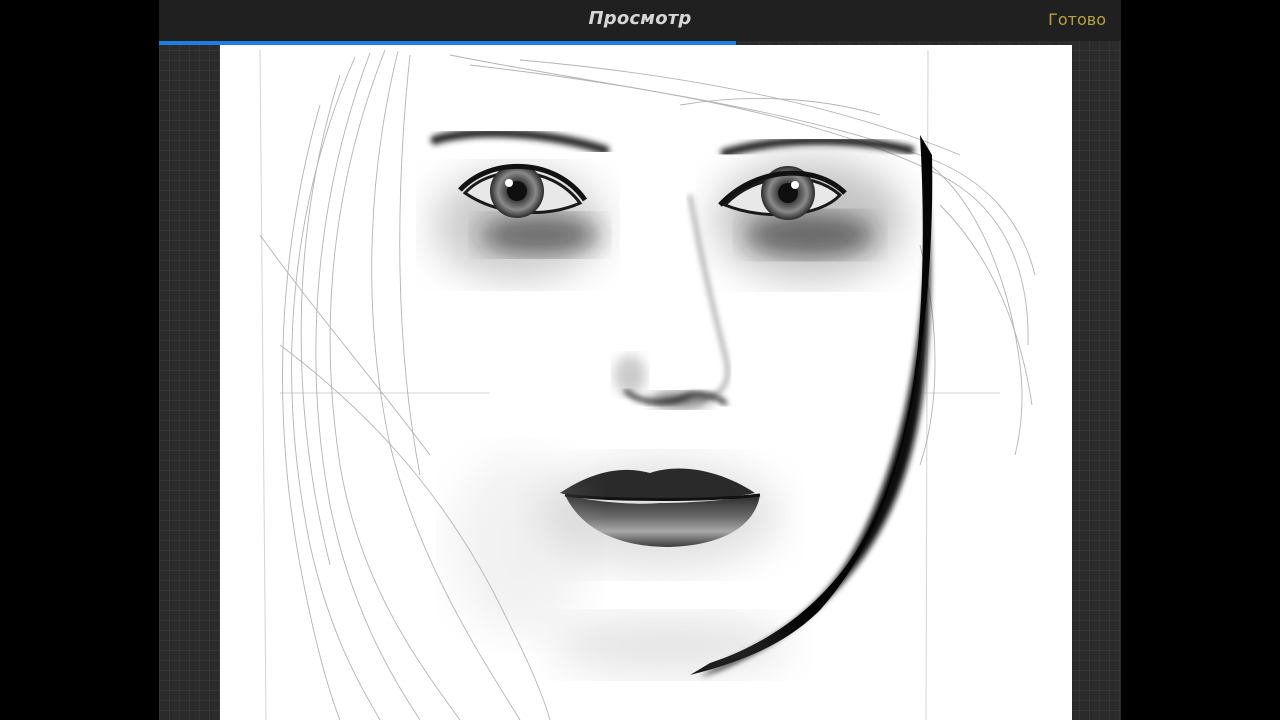 The image size is (1280, 720). I want to click on top-toolbar: Просмотр Готово, so click(640, 20).